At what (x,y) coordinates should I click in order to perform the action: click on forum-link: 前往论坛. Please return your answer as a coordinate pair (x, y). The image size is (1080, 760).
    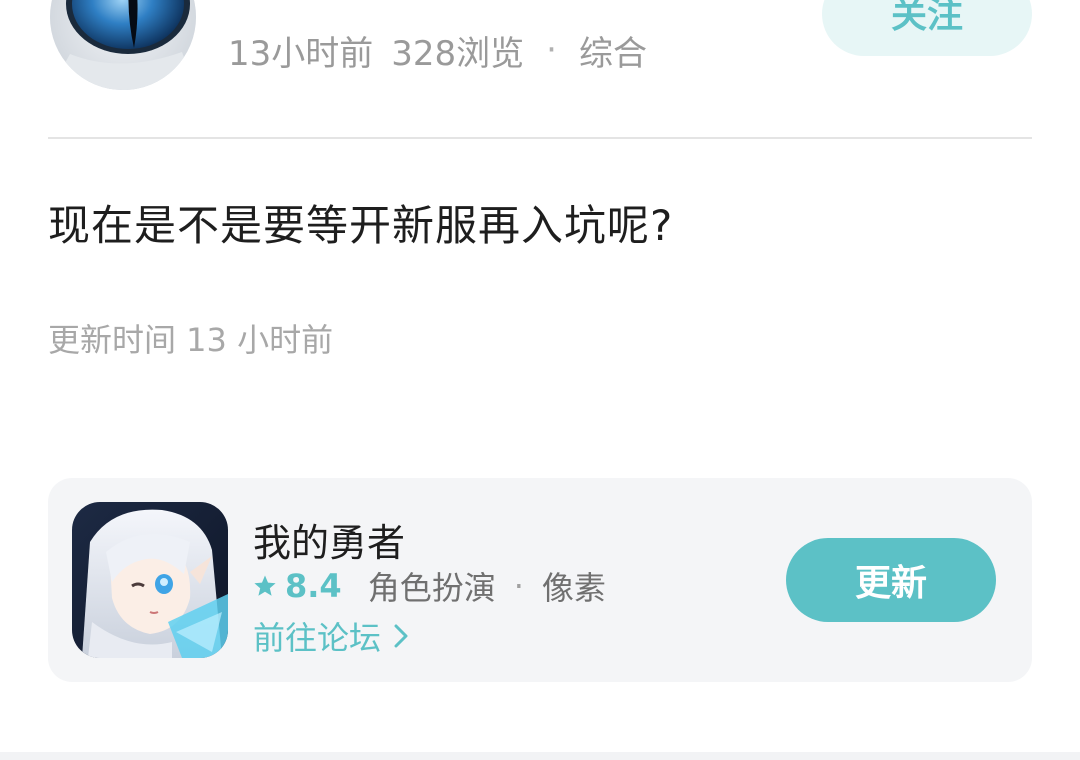
    Looking at the image, I should click on (331, 636).